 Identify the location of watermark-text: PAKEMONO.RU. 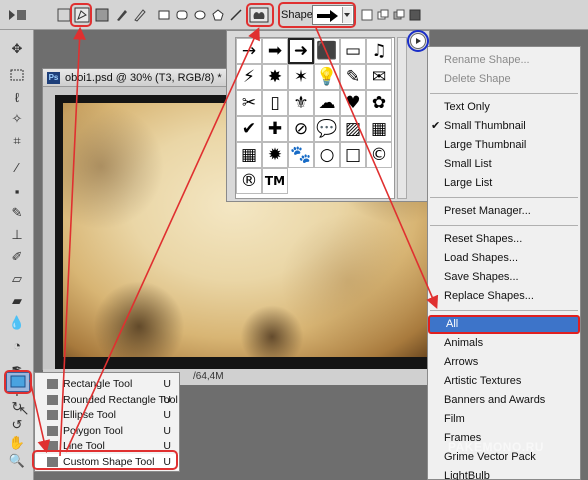
(496, 447).